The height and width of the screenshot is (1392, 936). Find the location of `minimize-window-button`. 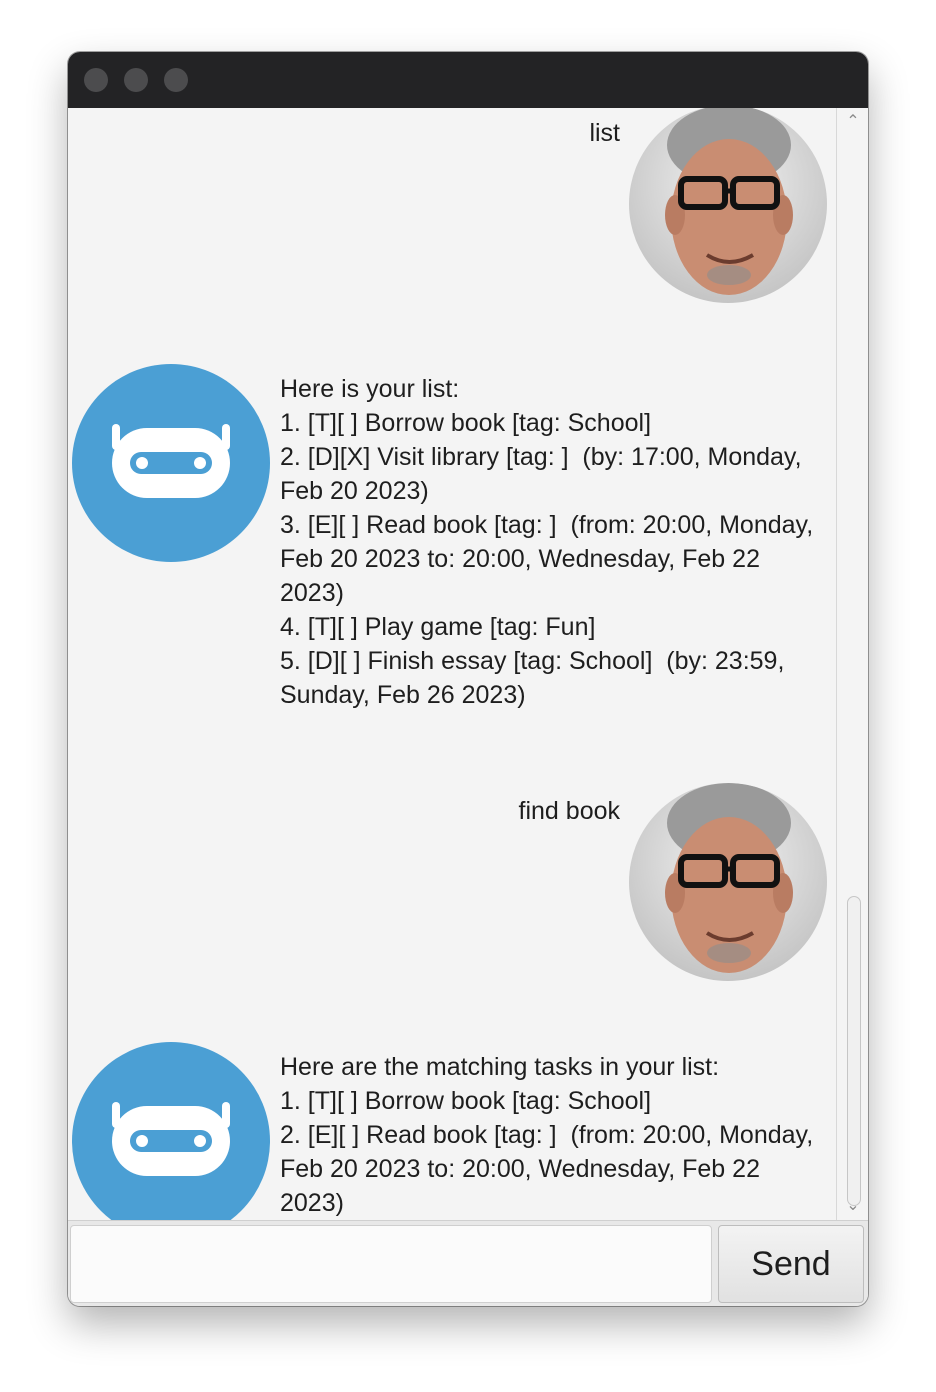

minimize-window-button is located at coordinates (136, 80).